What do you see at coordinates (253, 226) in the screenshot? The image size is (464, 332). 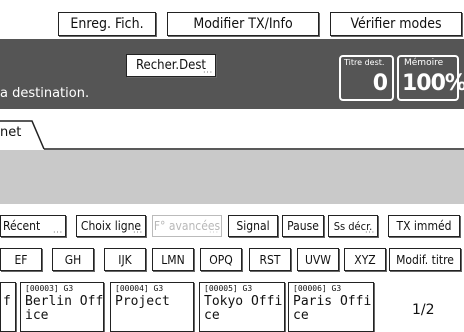 I see `signal-button: Signal` at bounding box center [253, 226].